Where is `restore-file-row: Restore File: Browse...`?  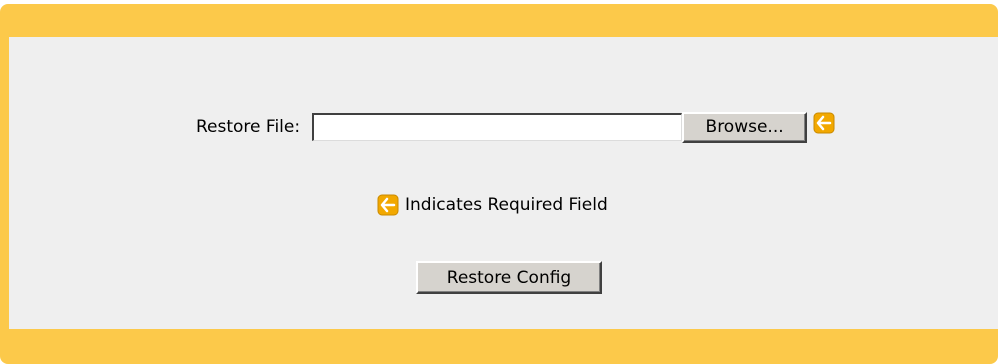 restore-file-row: Restore File: Browse... is located at coordinates (515, 127).